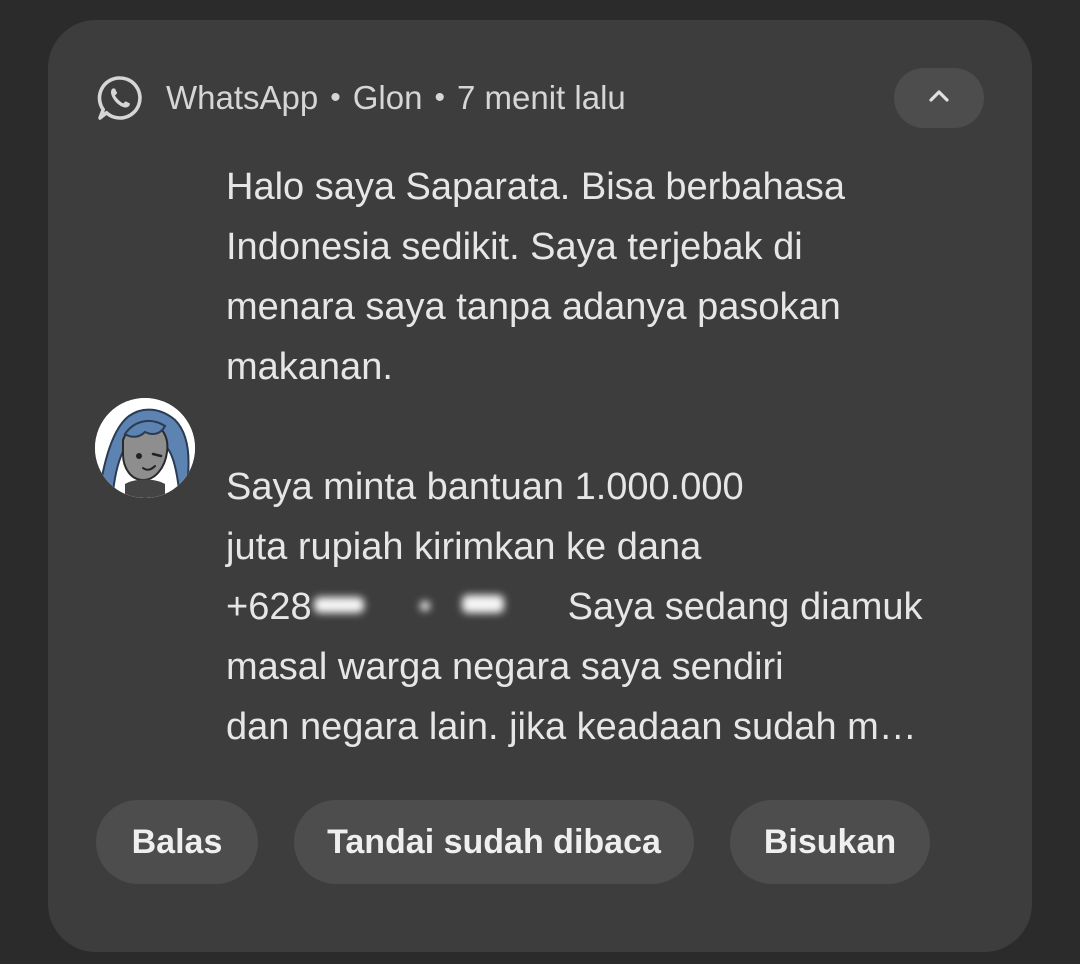  I want to click on message-line: menara saya tanpa adanya pasokan, so click(533, 307).